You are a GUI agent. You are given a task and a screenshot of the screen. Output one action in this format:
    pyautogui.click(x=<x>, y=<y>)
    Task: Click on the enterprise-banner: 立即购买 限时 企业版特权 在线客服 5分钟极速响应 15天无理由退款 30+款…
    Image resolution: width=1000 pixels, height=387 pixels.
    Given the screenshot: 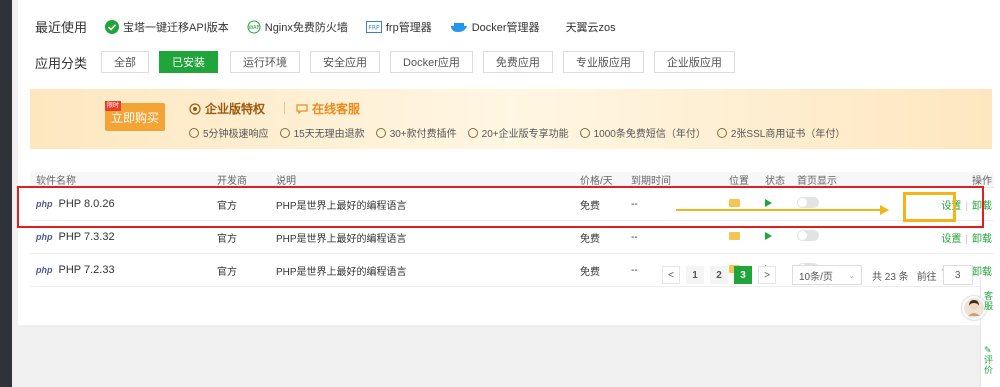 What is the action you would take?
    pyautogui.click(x=511, y=119)
    